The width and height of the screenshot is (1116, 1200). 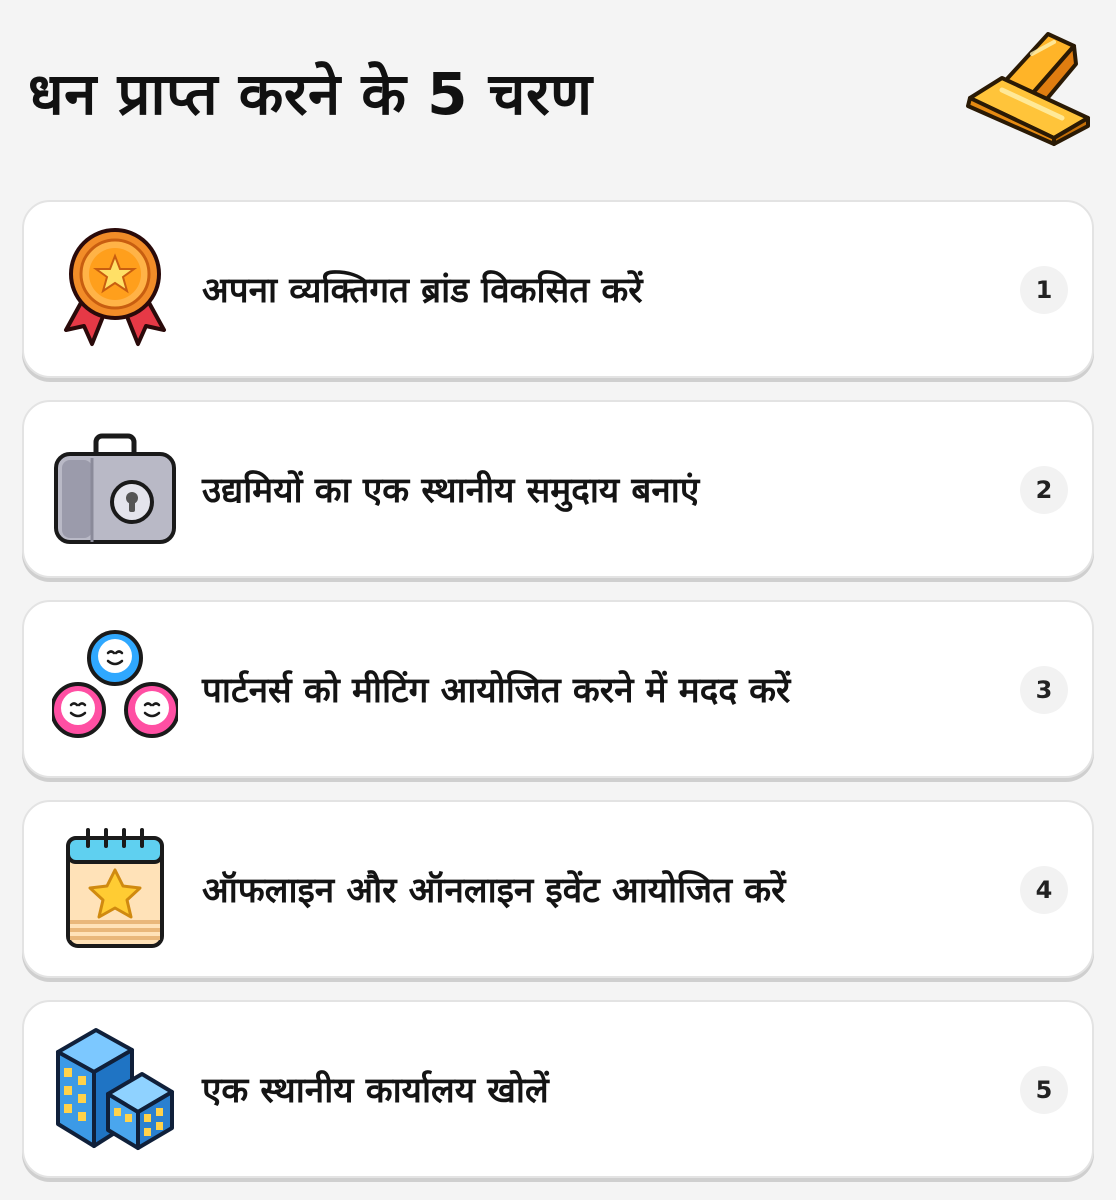 I want to click on step-number-badge: 3, so click(x=1044, y=690).